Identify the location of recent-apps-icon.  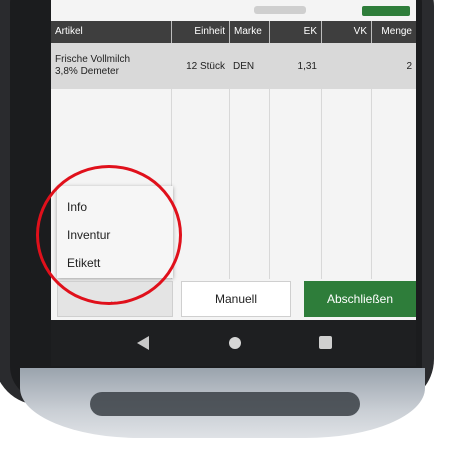
(325, 342).